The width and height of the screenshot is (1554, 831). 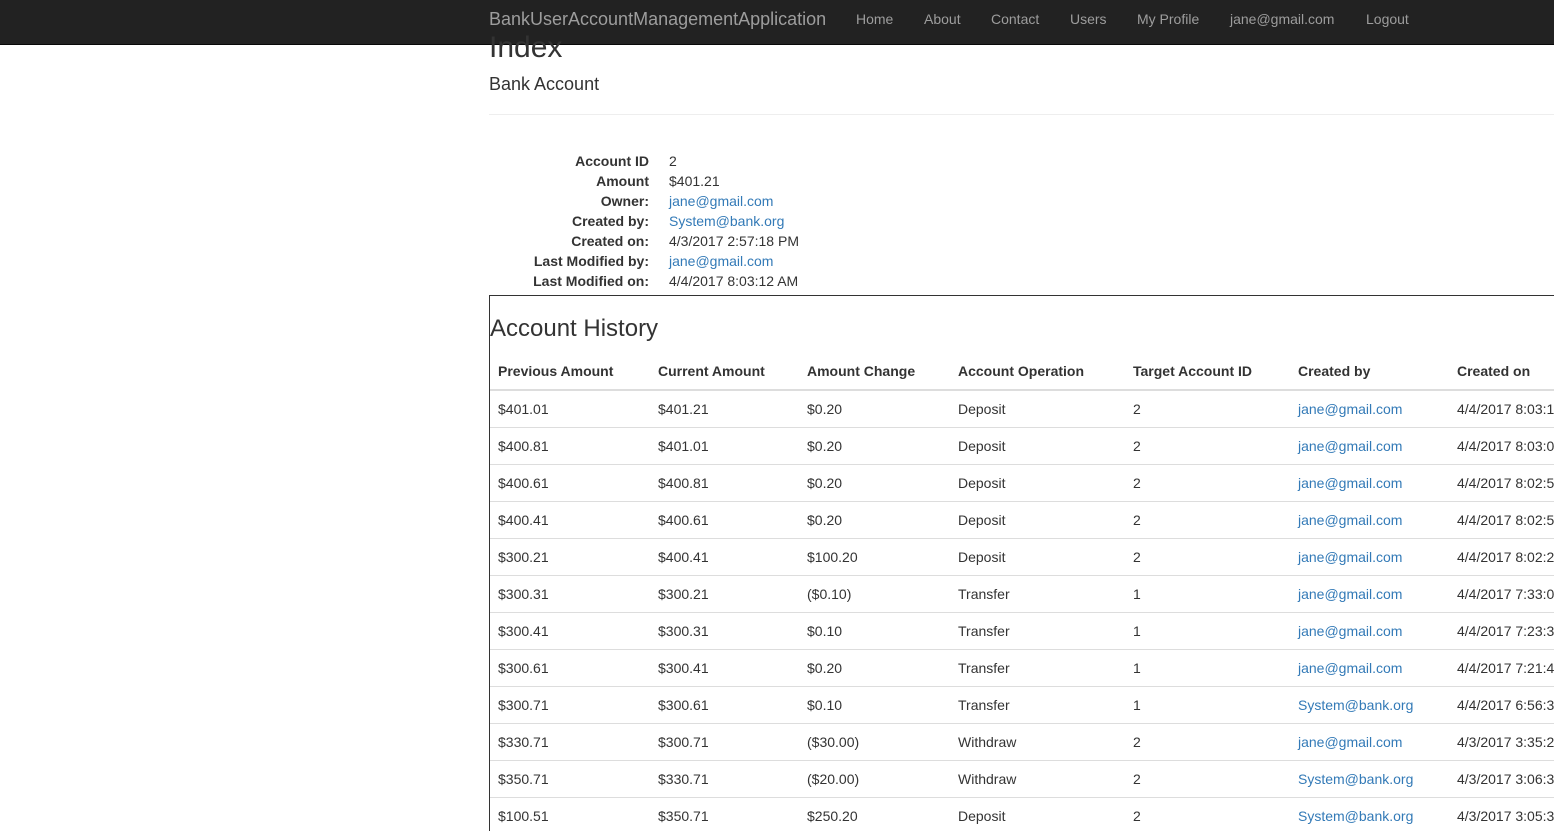 What do you see at coordinates (874, 557) in the screenshot?
I see `amount-change-cell: $100.20` at bounding box center [874, 557].